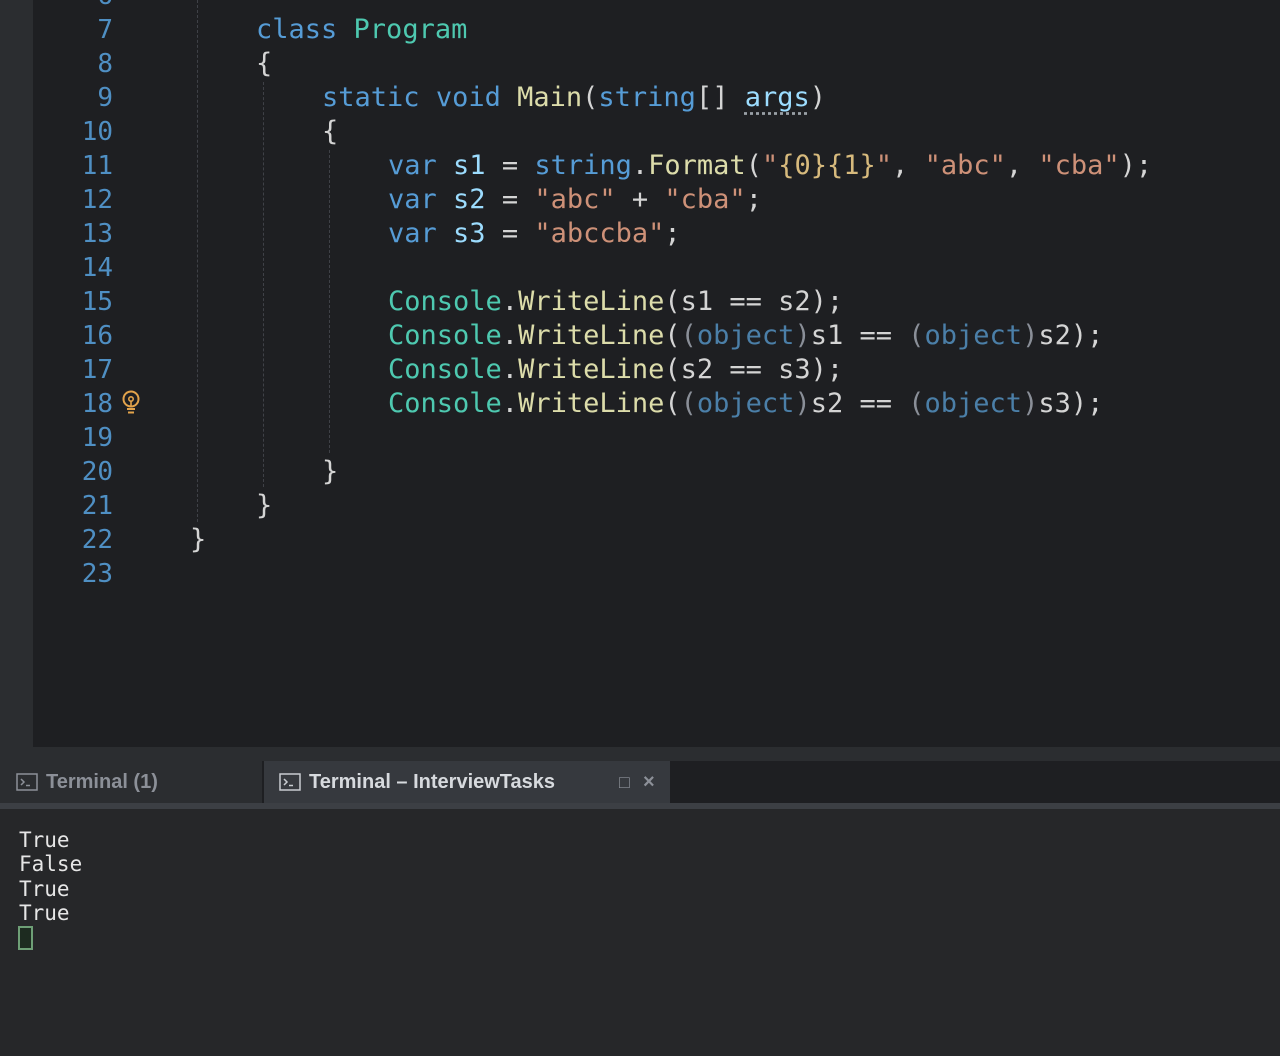 This screenshot has width=1280, height=1056. I want to click on line-number: 6, so click(73, 6).